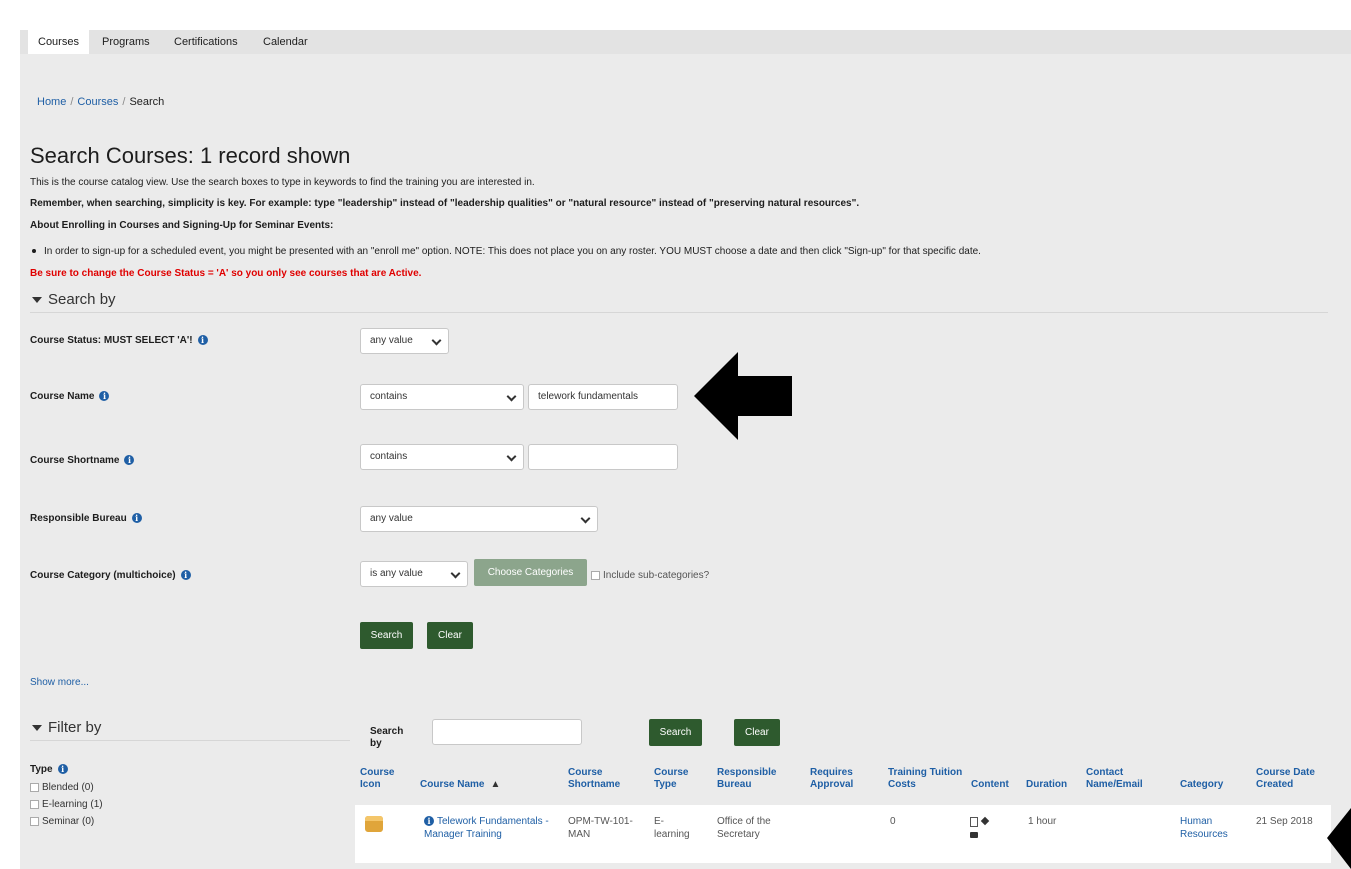 The image size is (1351, 869). I want to click on choose-categories-button: Choose Categories, so click(530, 572).